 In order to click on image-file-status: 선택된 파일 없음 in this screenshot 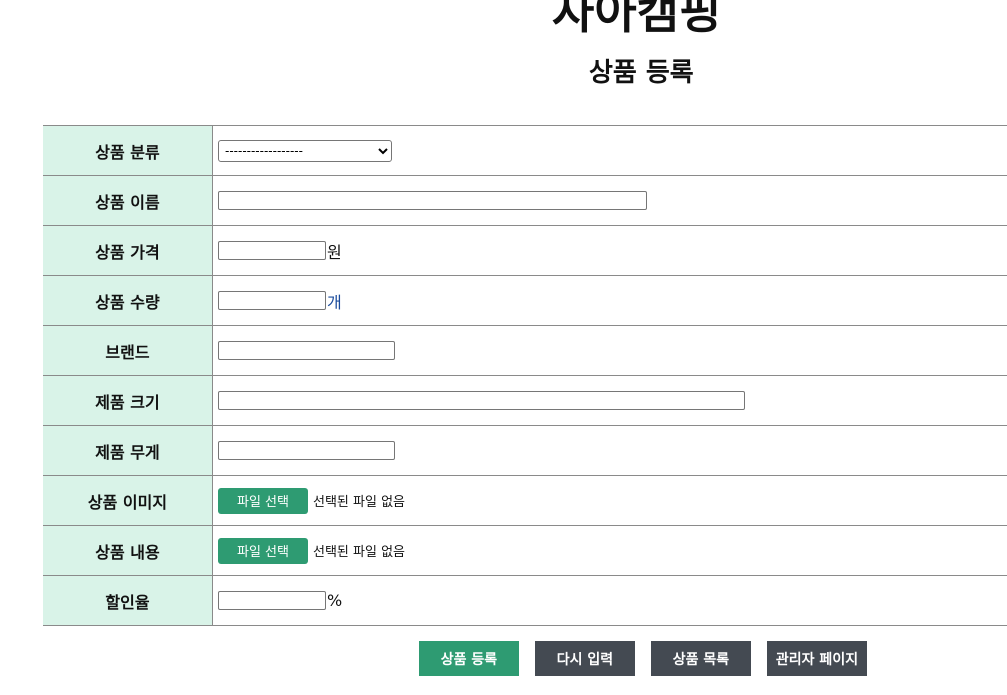, I will do `click(359, 502)`.